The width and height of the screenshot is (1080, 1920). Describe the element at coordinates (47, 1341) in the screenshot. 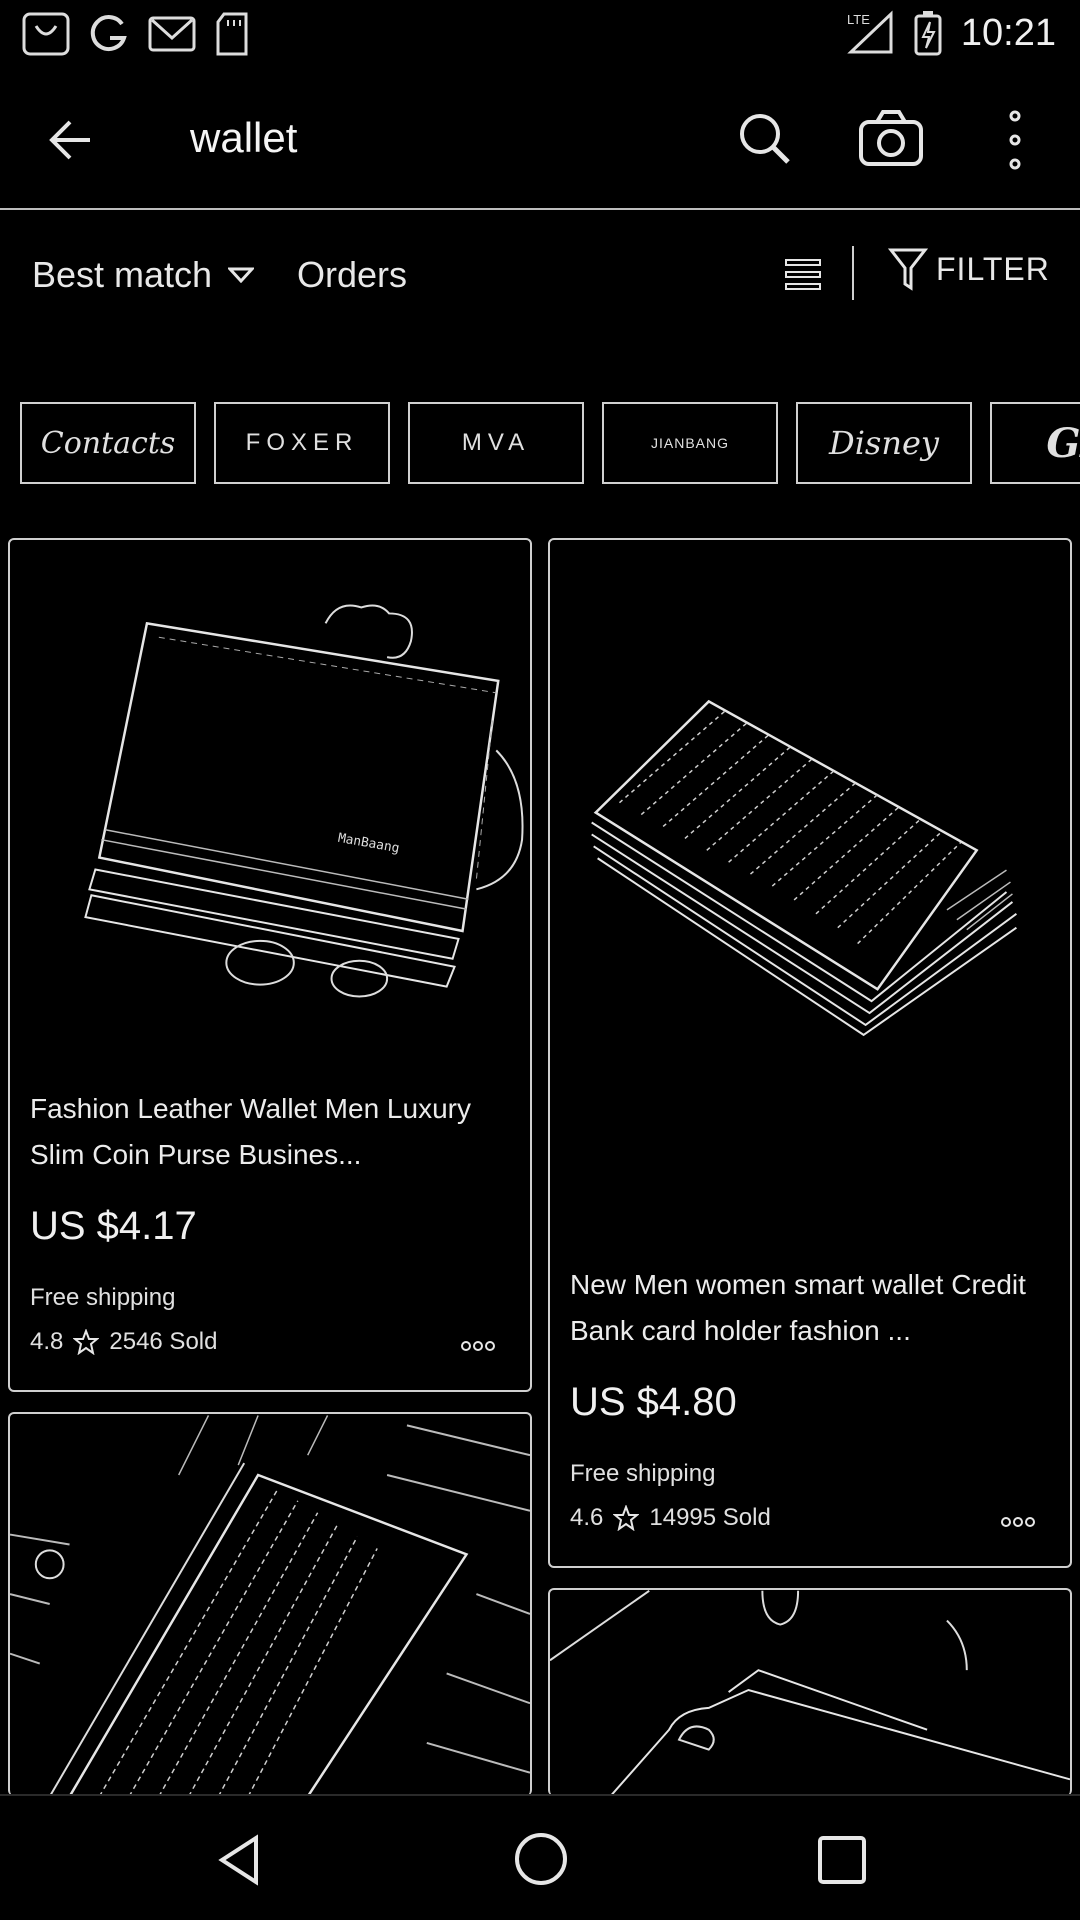

I see `rating-value: 4.8` at that location.